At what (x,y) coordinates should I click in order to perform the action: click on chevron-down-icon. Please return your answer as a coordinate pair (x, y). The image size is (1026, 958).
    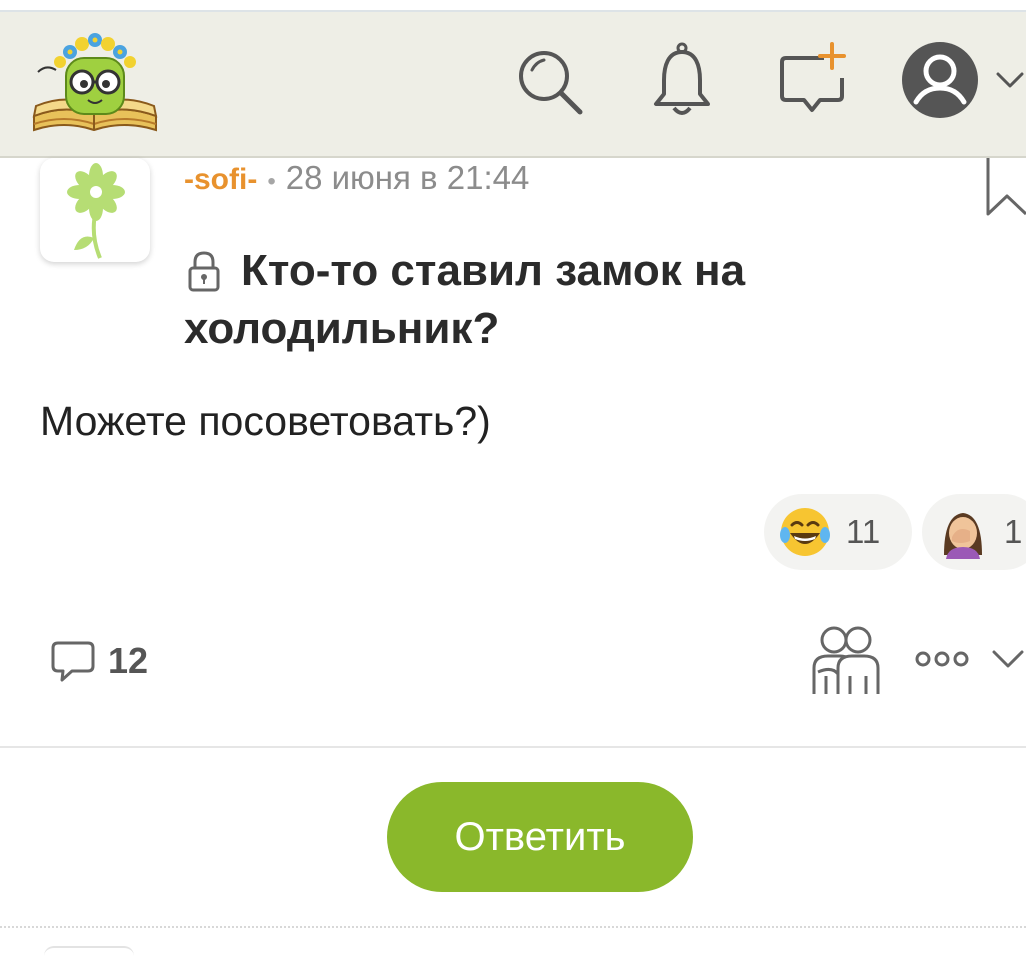
    Looking at the image, I should click on (1010, 80).